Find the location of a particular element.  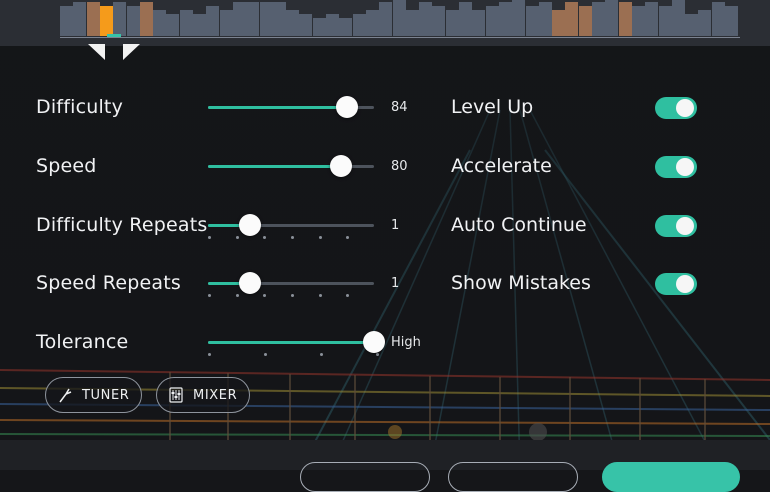

setting-label: Tolerance is located at coordinates (82, 342).